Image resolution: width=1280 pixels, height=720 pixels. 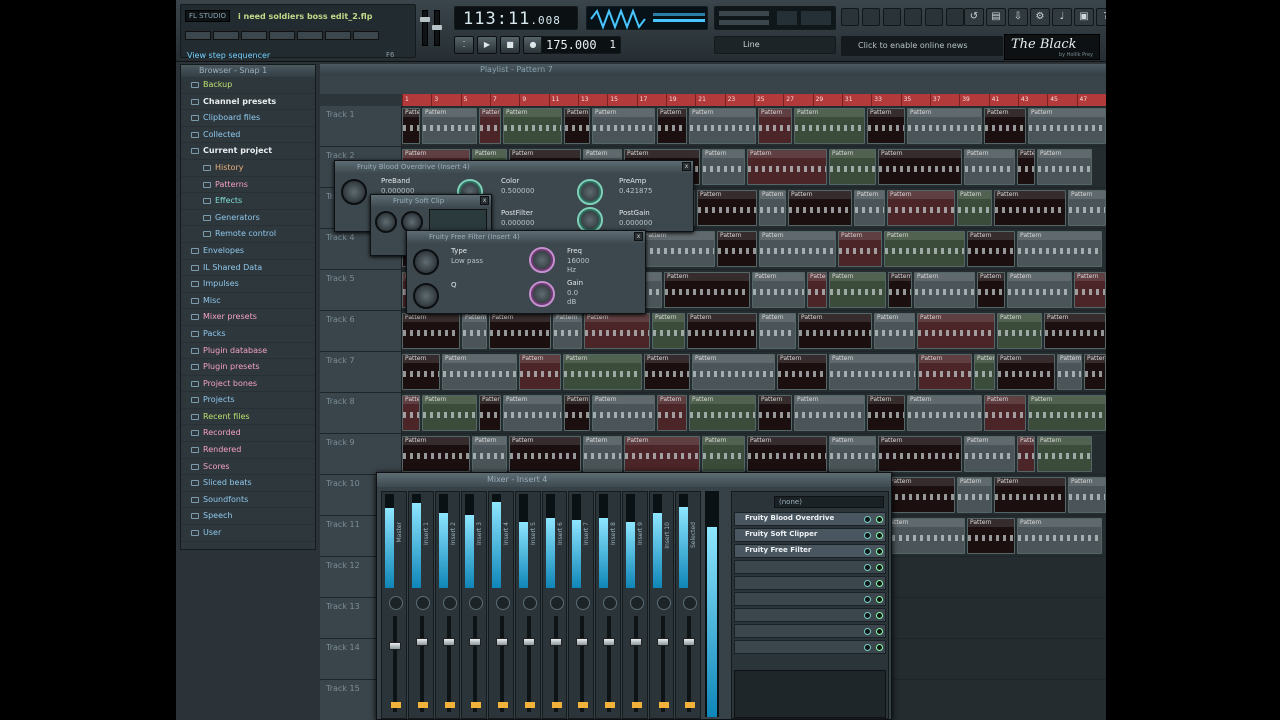 I want to click on slot-enable-icon, so click(x=879, y=535).